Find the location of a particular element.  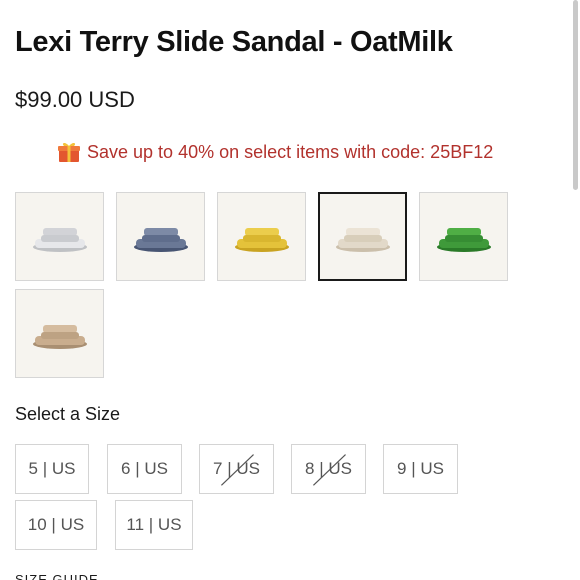

sandal-green-icon is located at coordinates (463, 239).